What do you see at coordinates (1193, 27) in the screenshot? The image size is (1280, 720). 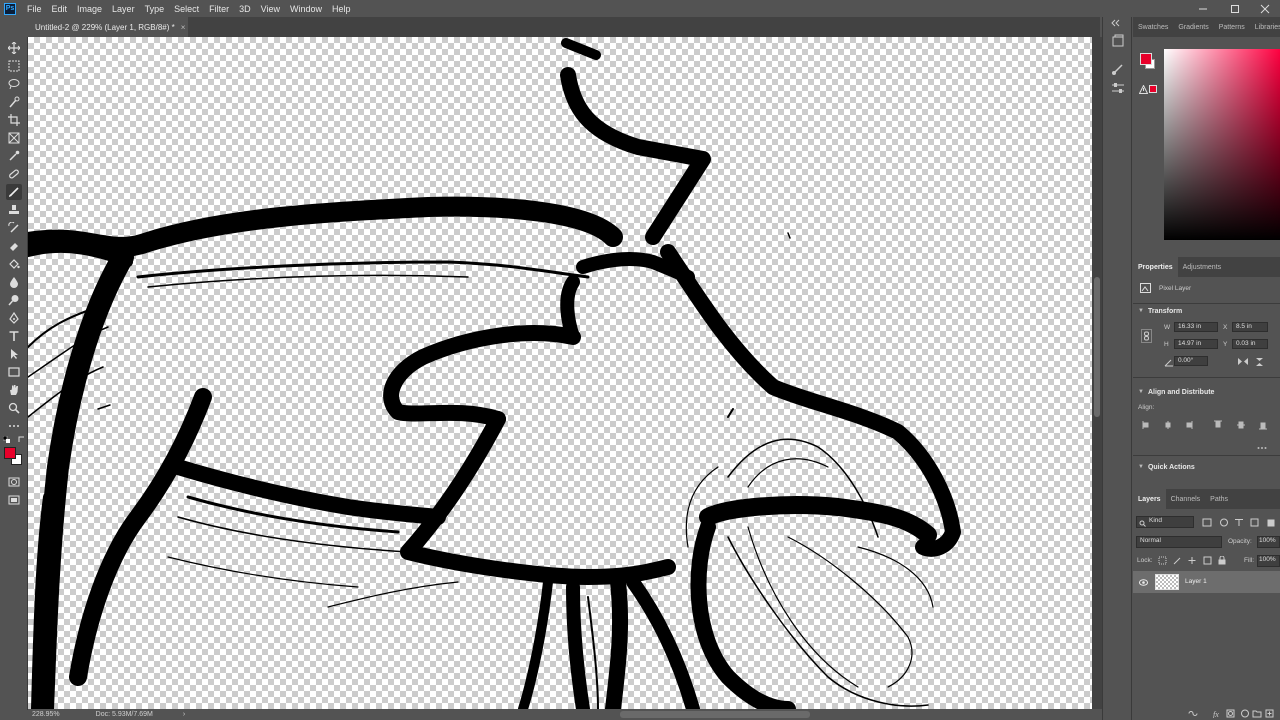 I see `tab-gradients: Gradients` at bounding box center [1193, 27].